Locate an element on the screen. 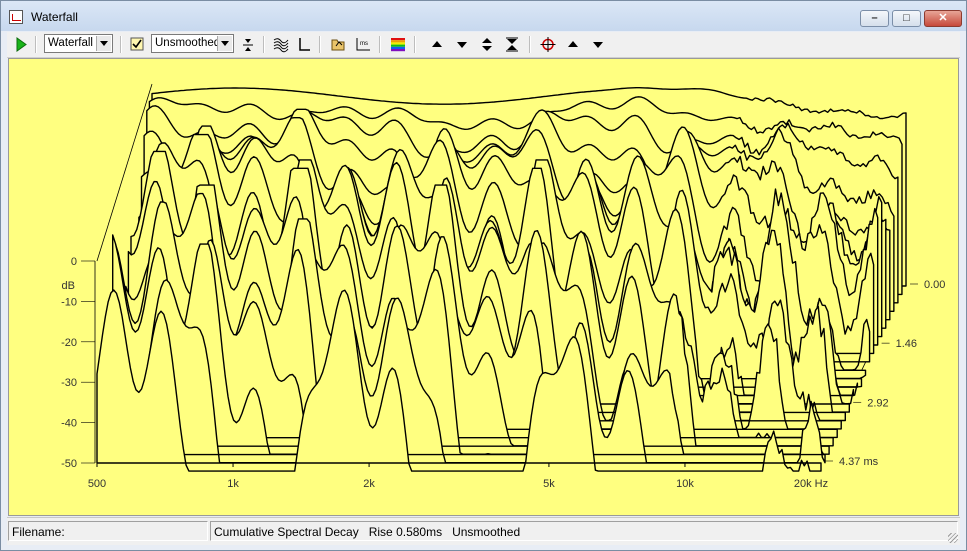 This screenshot has width=967, height=551. resize-grip is located at coordinates (953, 538).